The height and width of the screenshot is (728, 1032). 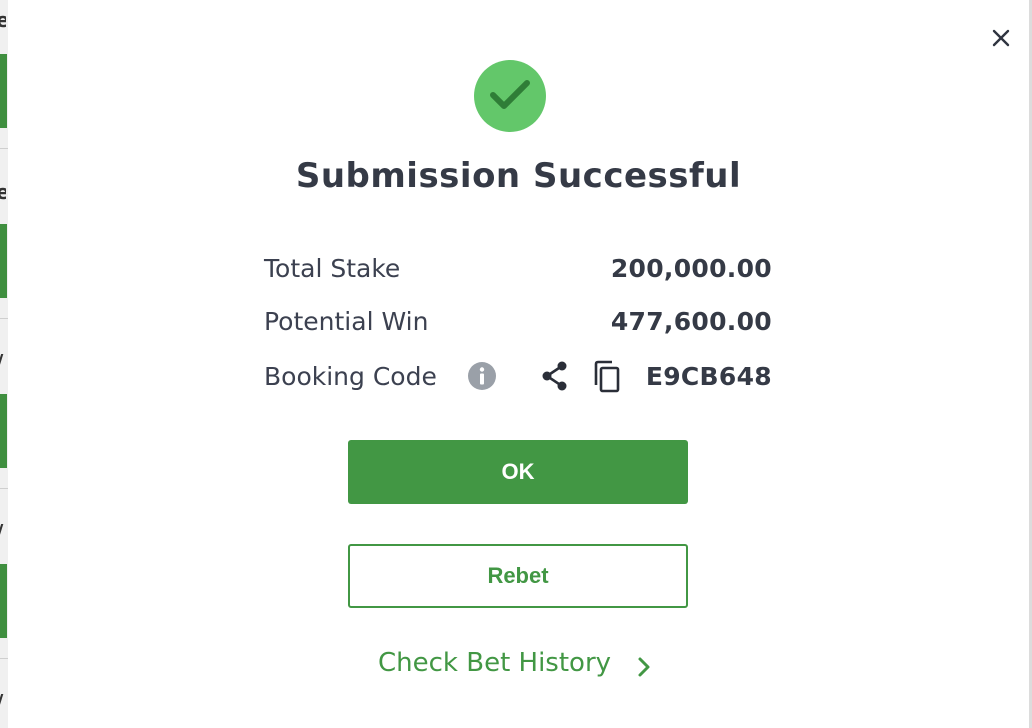 I want to click on chevron-right-icon, so click(x=644, y=669).